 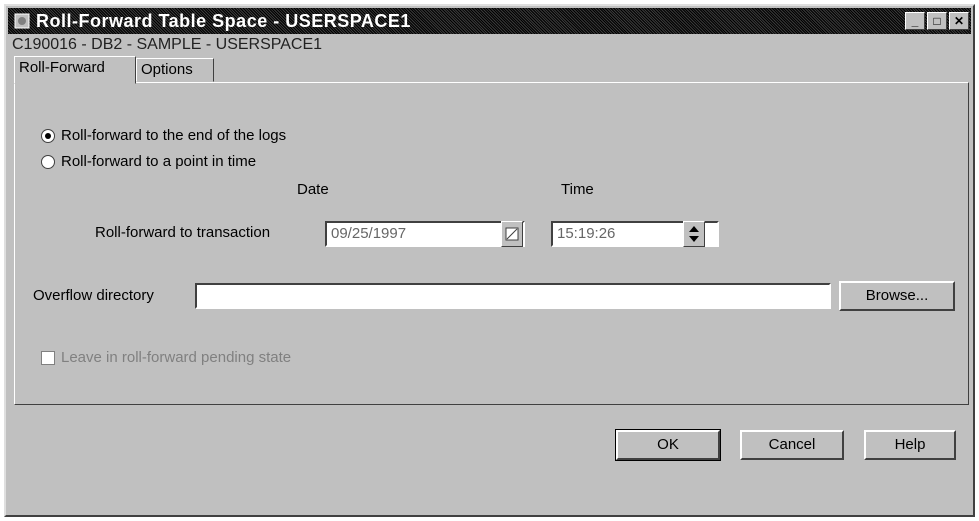 What do you see at coordinates (369, 233) in the screenshot?
I see `date-value: 09/25/1997` at bounding box center [369, 233].